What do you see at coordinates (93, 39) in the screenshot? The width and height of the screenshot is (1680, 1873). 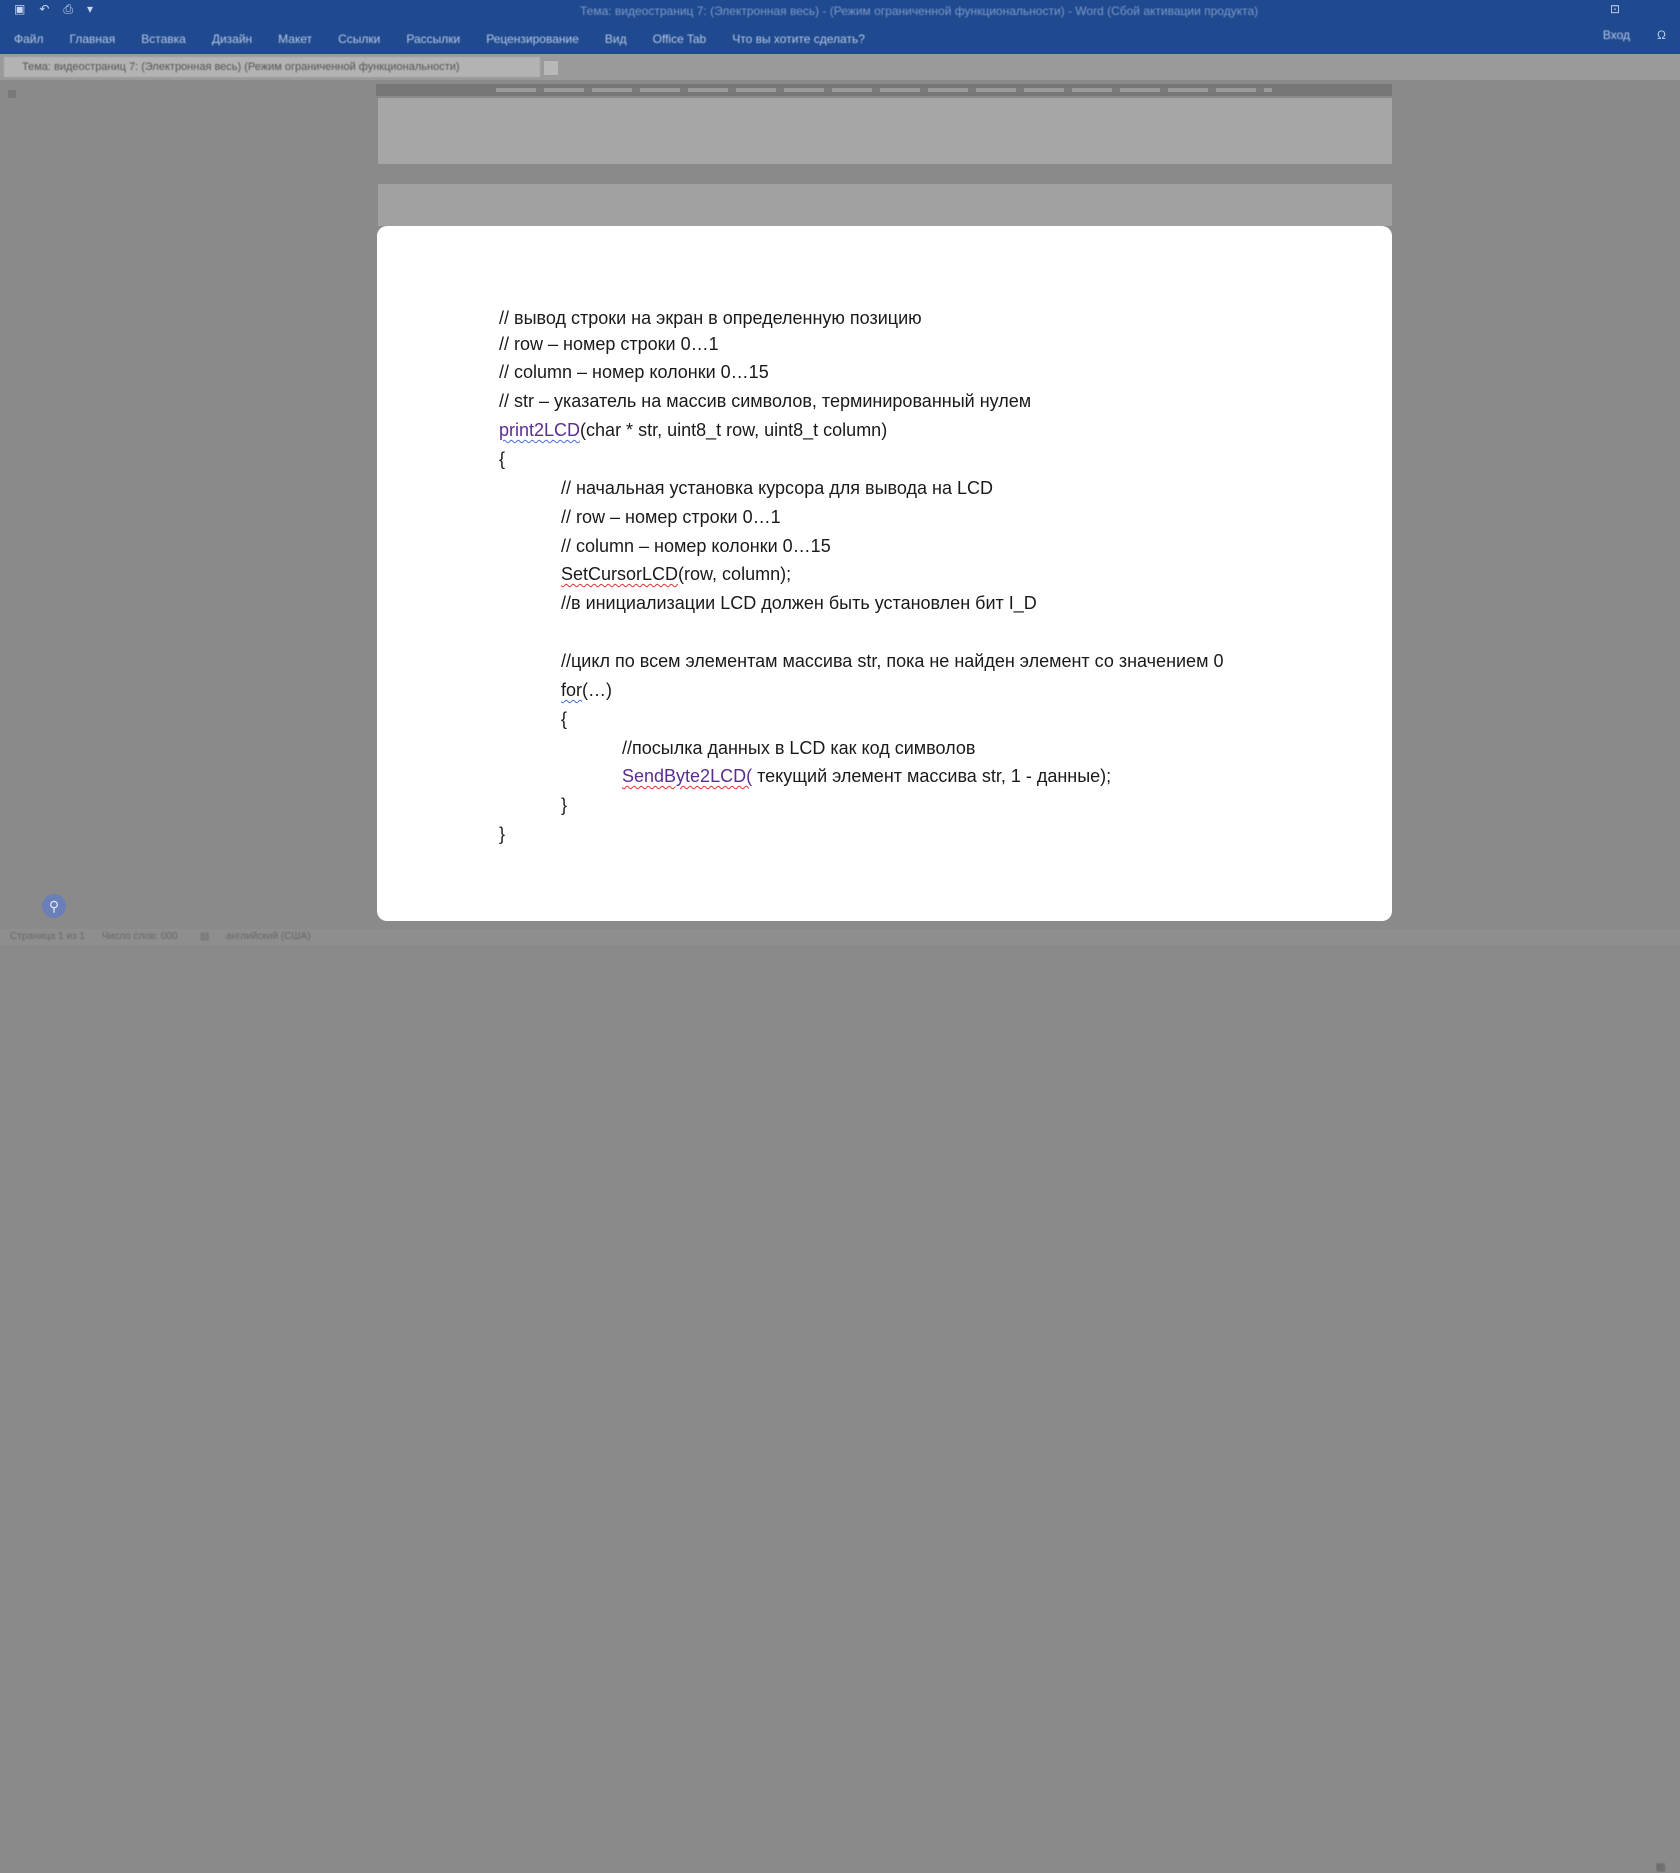 I see `tab-home: Главная` at bounding box center [93, 39].